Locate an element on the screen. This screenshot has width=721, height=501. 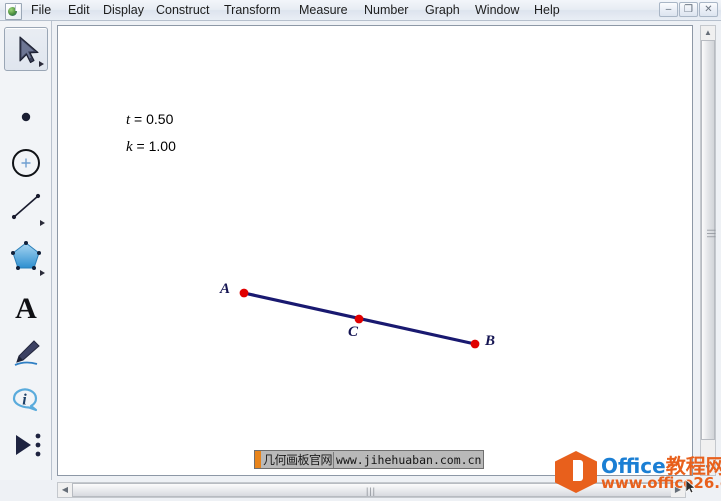
tool-text: A is located at coordinates (26, 307).